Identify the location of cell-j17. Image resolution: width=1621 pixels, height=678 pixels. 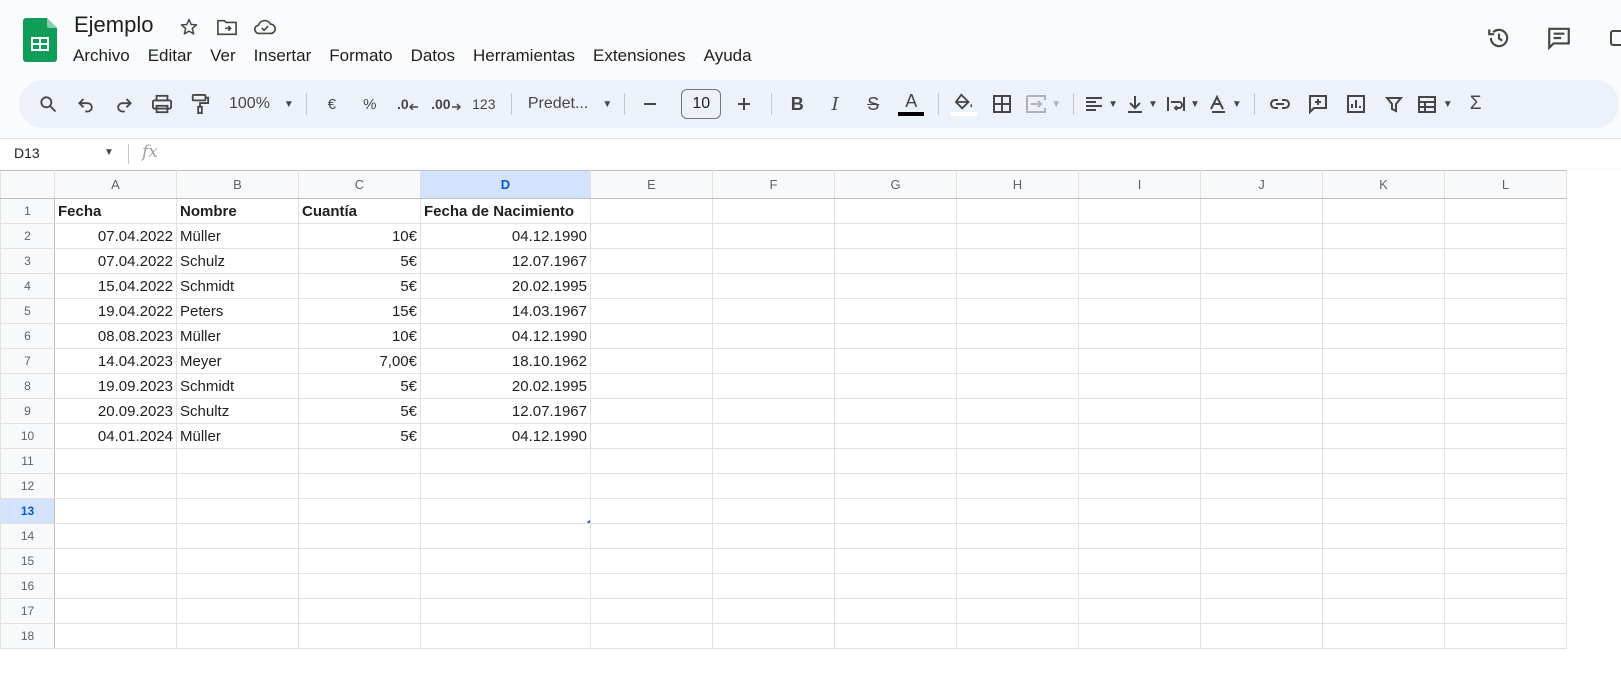
(1261, 611).